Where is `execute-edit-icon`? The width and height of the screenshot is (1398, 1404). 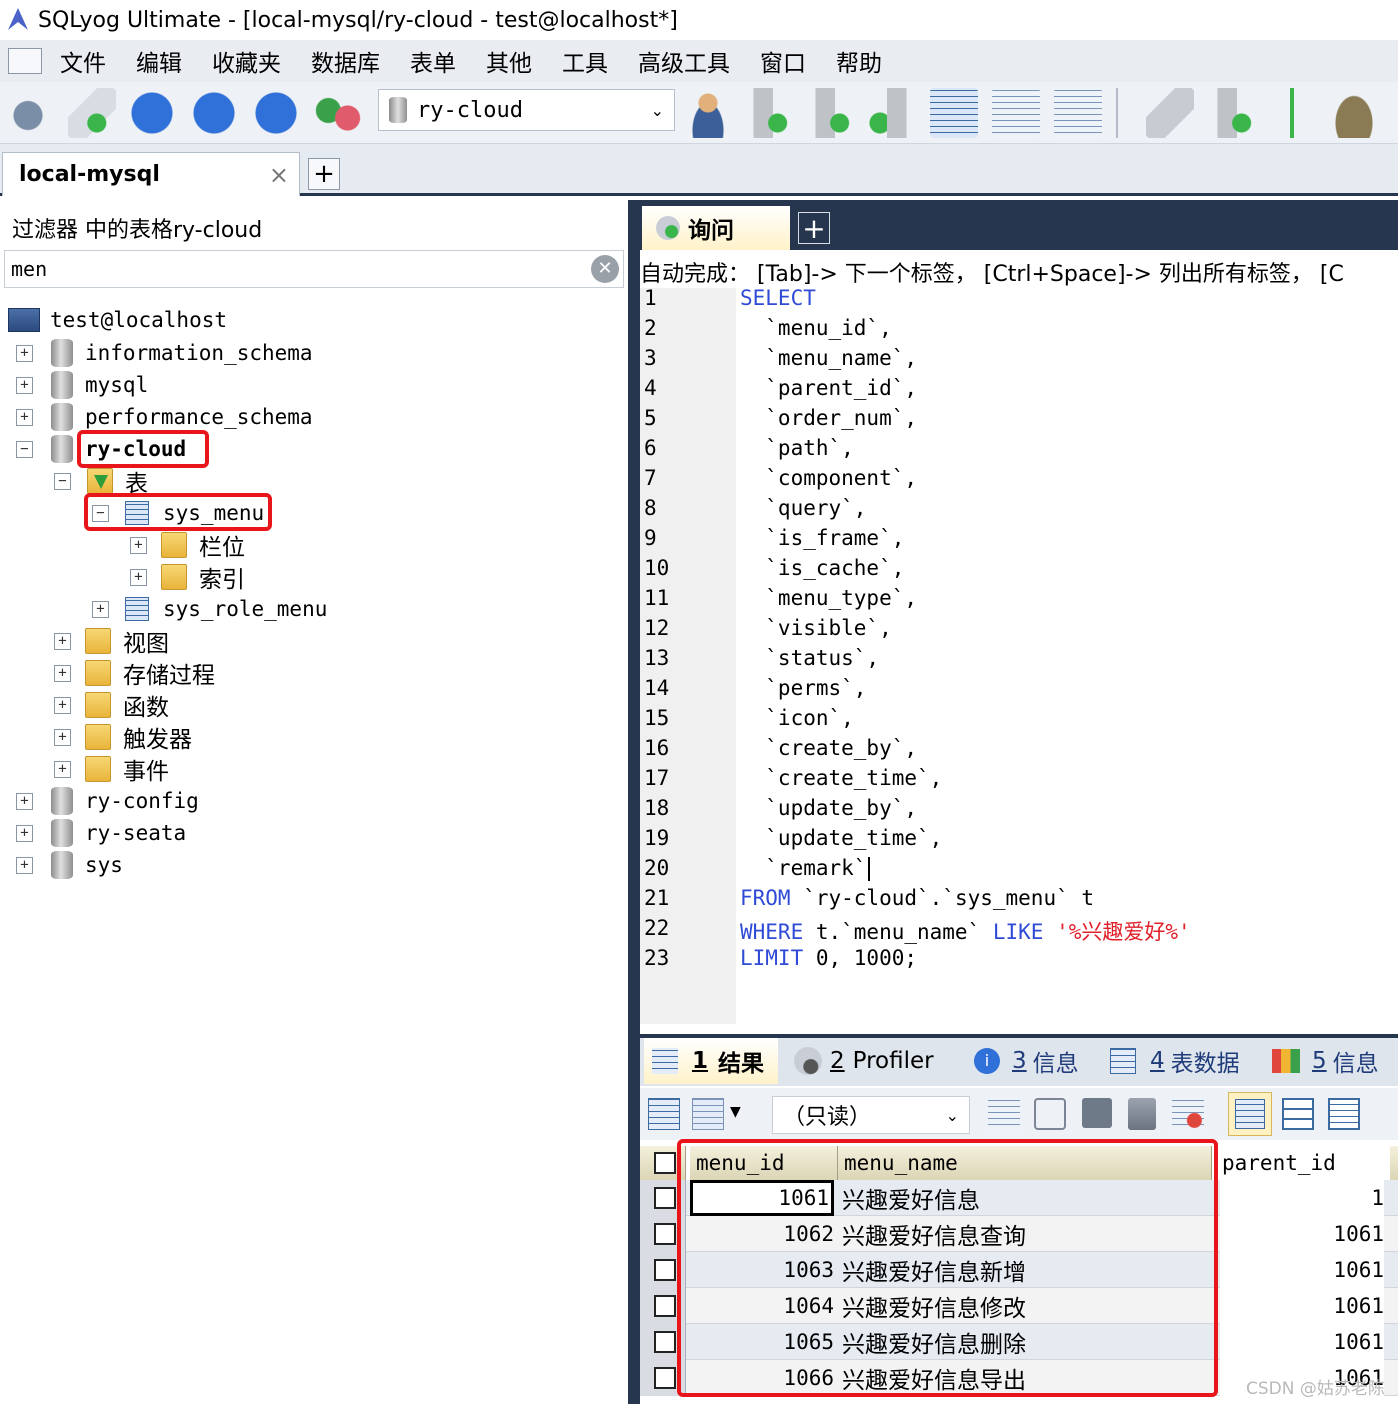 execute-edit-icon is located at coordinates (276, 113).